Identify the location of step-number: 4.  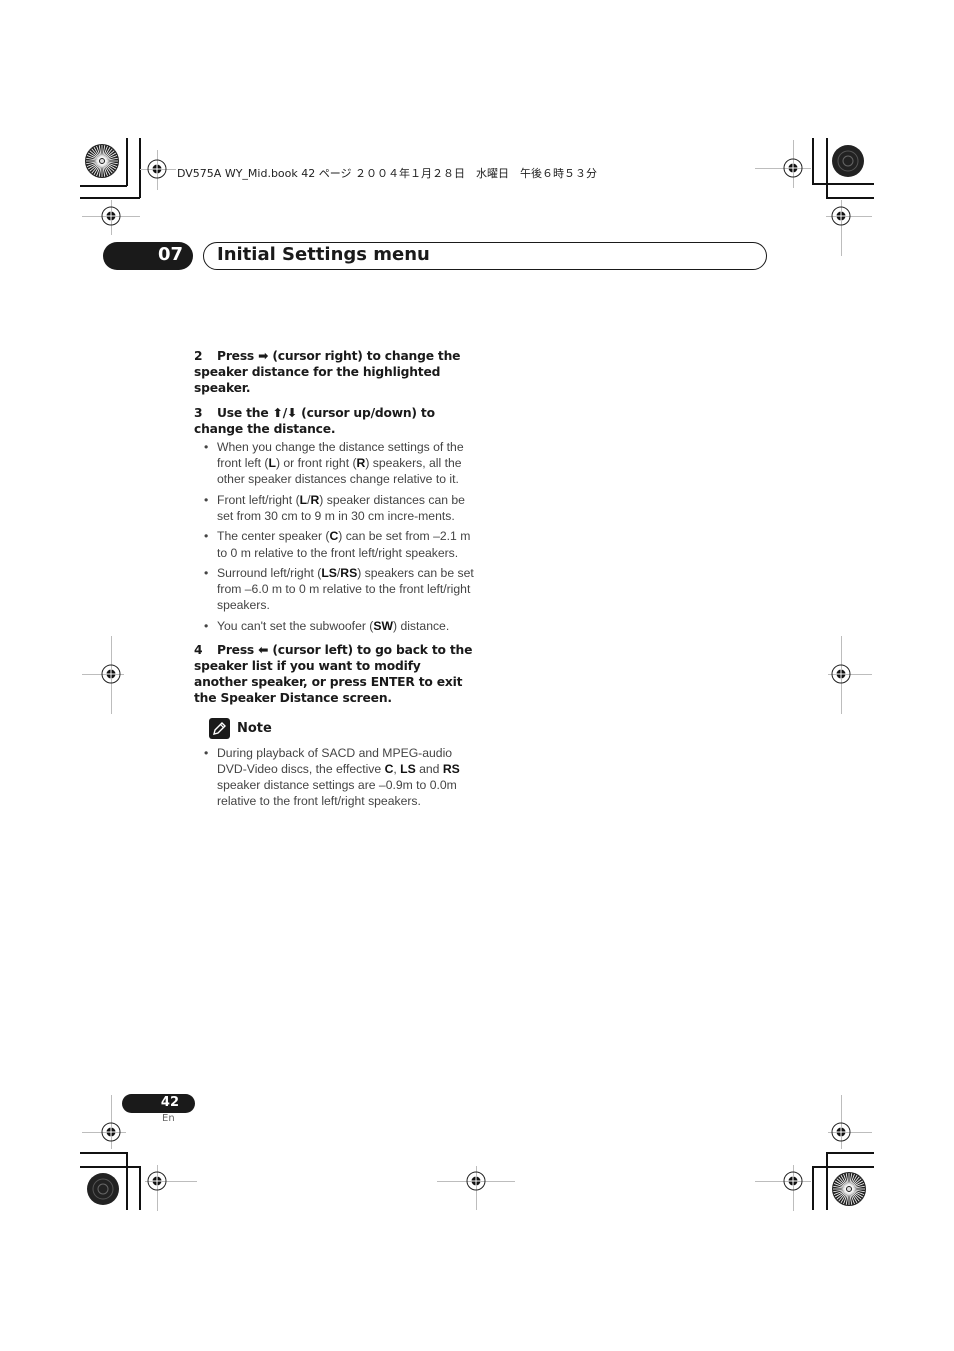
(198, 650).